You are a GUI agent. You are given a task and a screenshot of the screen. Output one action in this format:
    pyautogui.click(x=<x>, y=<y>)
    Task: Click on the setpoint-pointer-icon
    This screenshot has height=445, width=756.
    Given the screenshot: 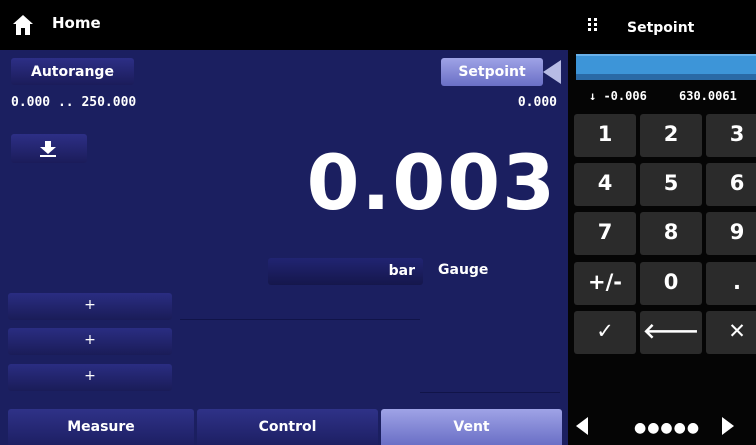 What is the action you would take?
    pyautogui.click(x=552, y=72)
    